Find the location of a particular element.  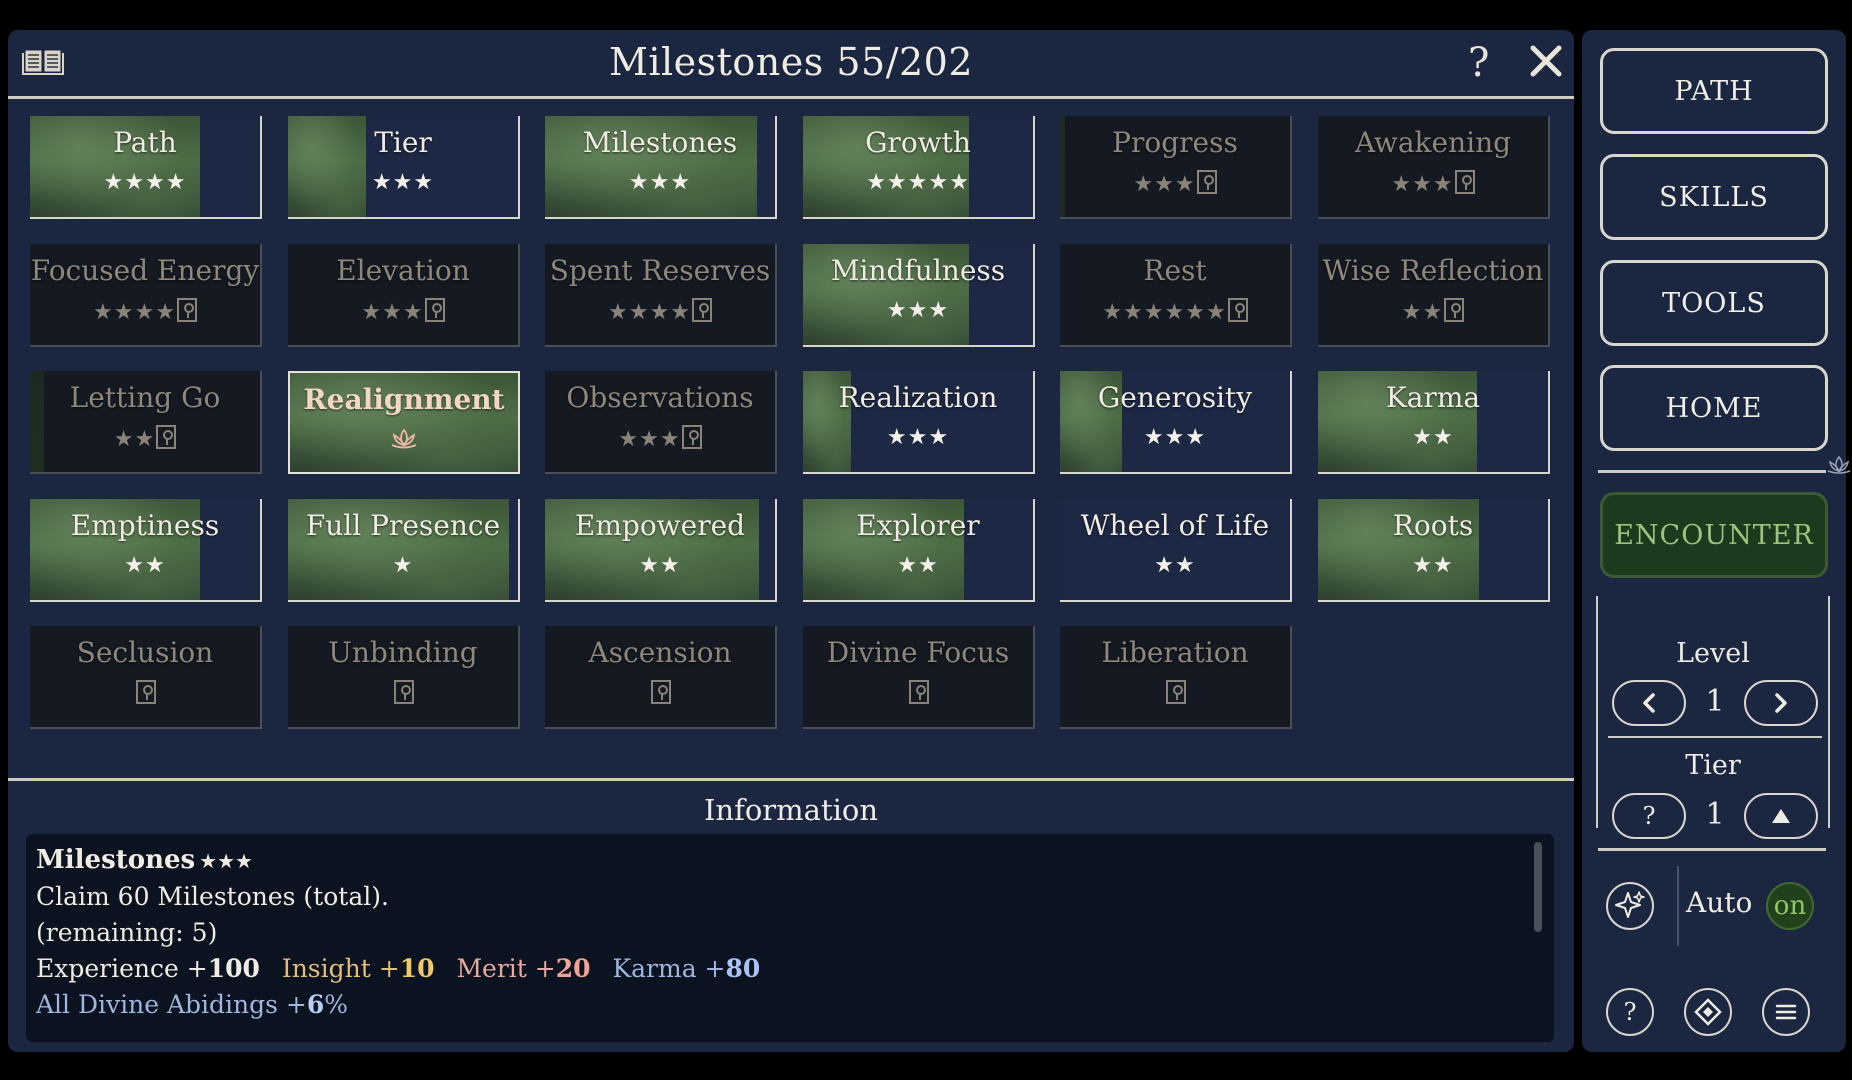

milestone-tile: Divine Focus is located at coordinates (919, 677).